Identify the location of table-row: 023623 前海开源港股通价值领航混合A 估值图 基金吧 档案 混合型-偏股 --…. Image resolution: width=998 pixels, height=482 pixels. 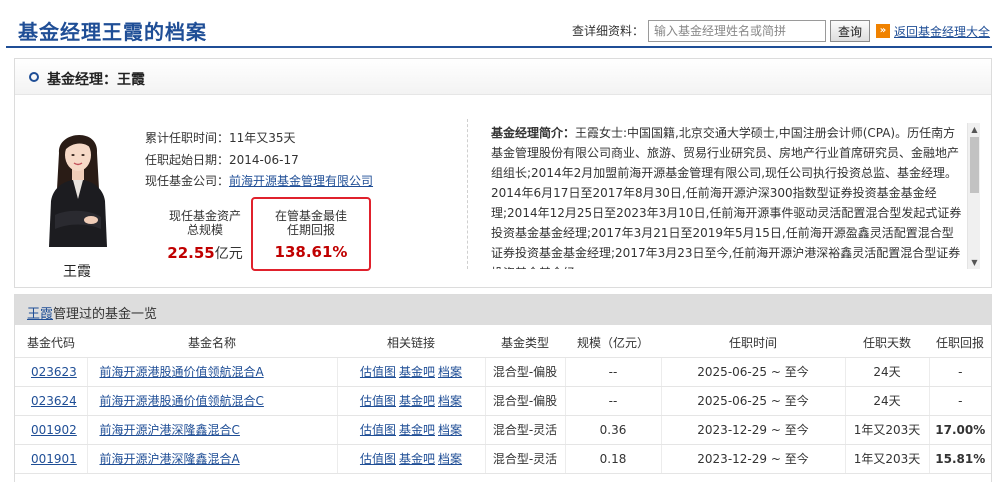
(503, 372).